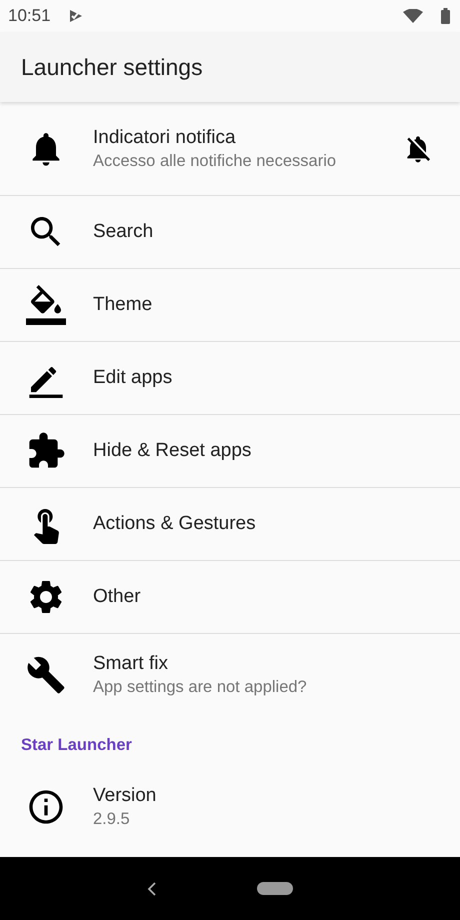 The image size is (460, 920). What do you see at coordinates (230, 675) in the screenshot?
I see `settings-item: Smart fix App settings are not applied?` at bounding box center [230, 675].